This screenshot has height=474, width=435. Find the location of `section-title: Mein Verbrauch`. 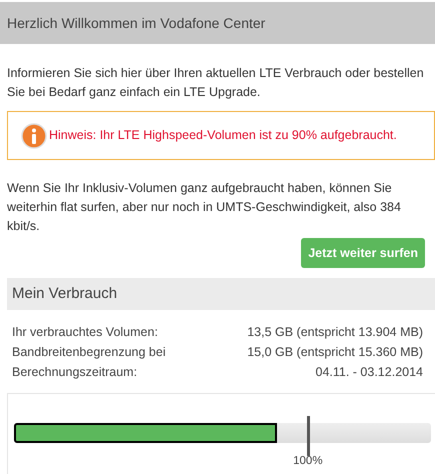

section-title: Mein Verbrauch is located at coordinates (65, 294).